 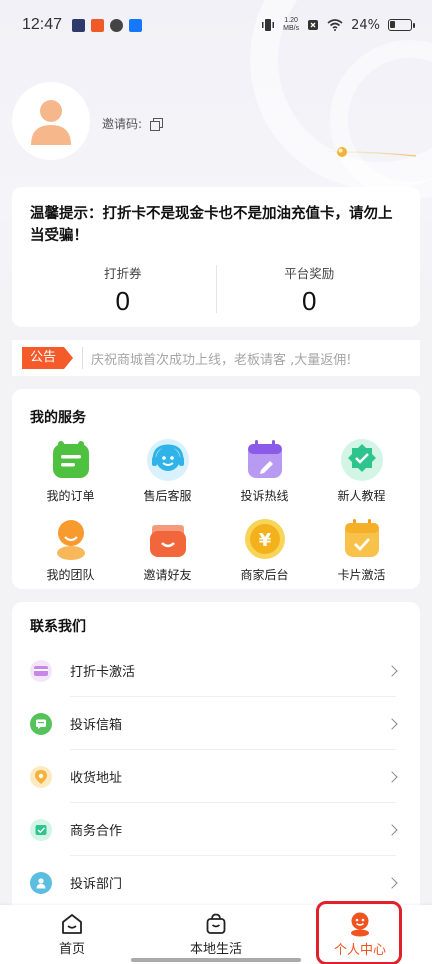 What do you see at coordinates (361, 496) in the screenshot?
I see `service-label: 新人教程` at bounding box center [361, 496].